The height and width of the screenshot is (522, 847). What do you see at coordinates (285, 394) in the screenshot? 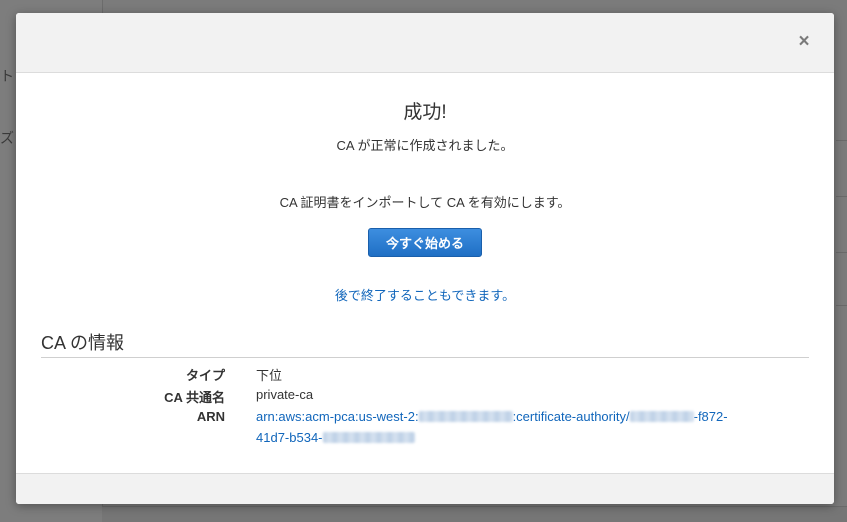
I see `common-name-value: private-ca` at bounding box center [285, 394].